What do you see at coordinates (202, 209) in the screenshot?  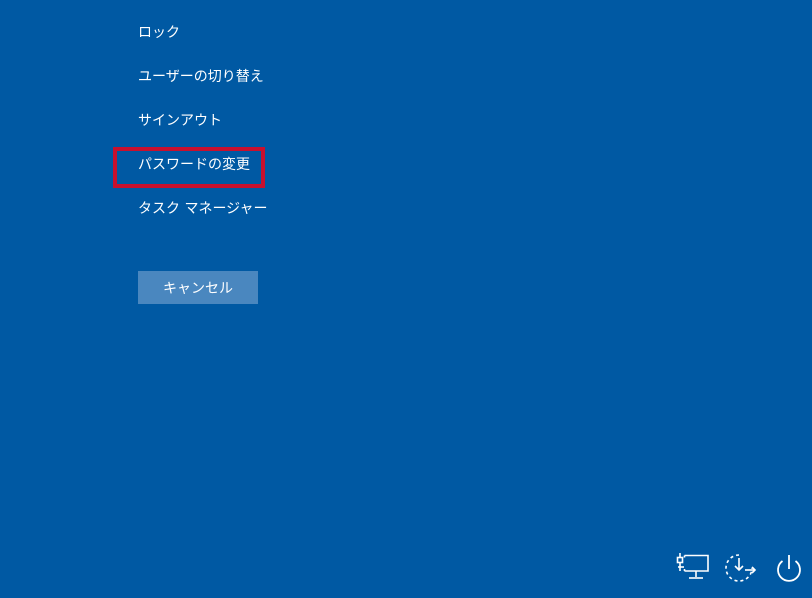 I see `menu-item-task-manager: タスク マネージャー` at bounding box center [202, 209].